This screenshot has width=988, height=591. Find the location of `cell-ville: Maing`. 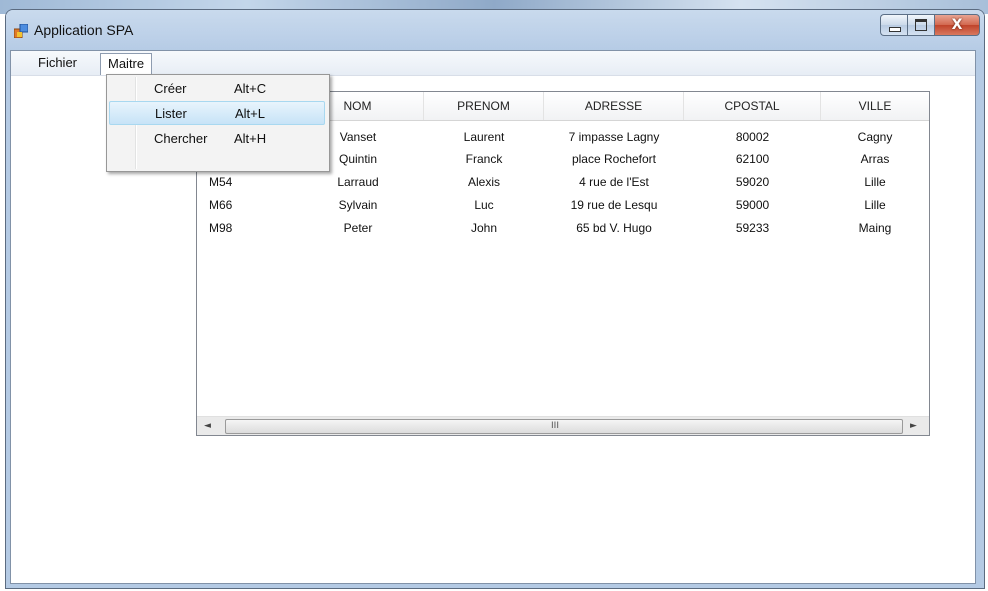

cell-ville: Maing is located at coordinates (875, 228).